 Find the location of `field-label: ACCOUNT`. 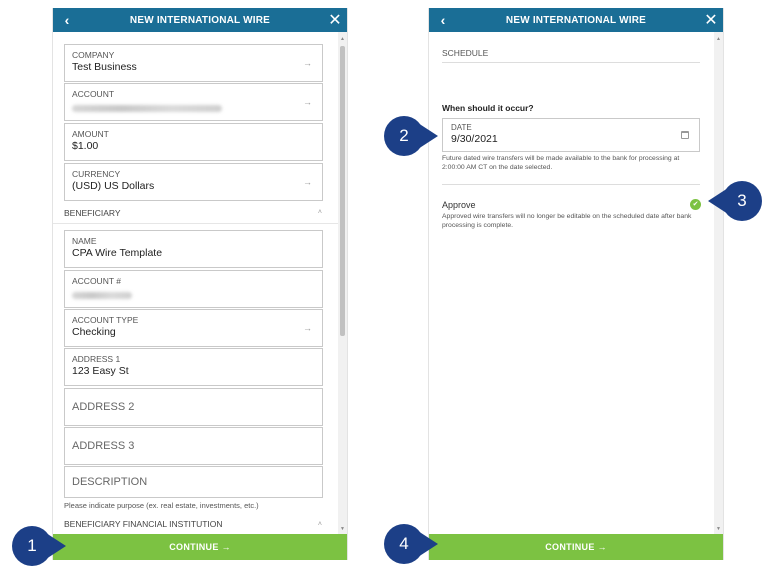

field-label: ACCOUNT is located at coordinates (93, 94).